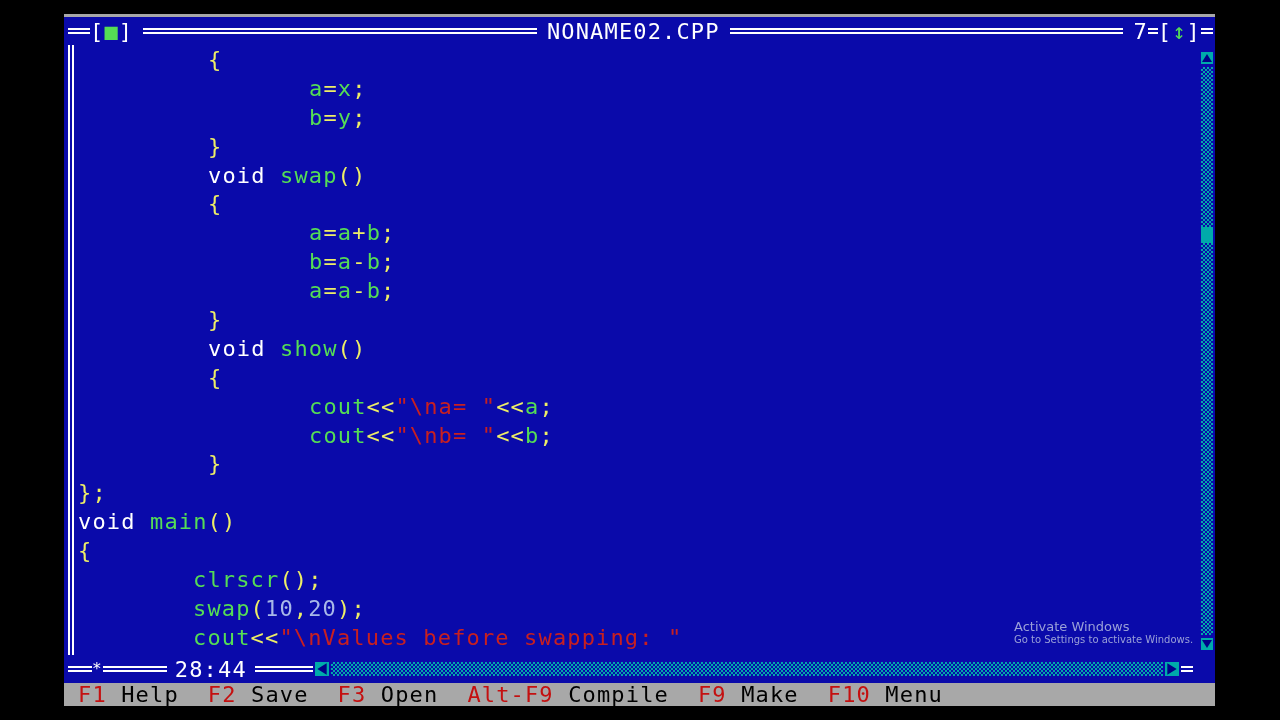  Describe the element at coordinates (352, 262) in the screenshot. I see `code-line: b=a-b;` at that location.